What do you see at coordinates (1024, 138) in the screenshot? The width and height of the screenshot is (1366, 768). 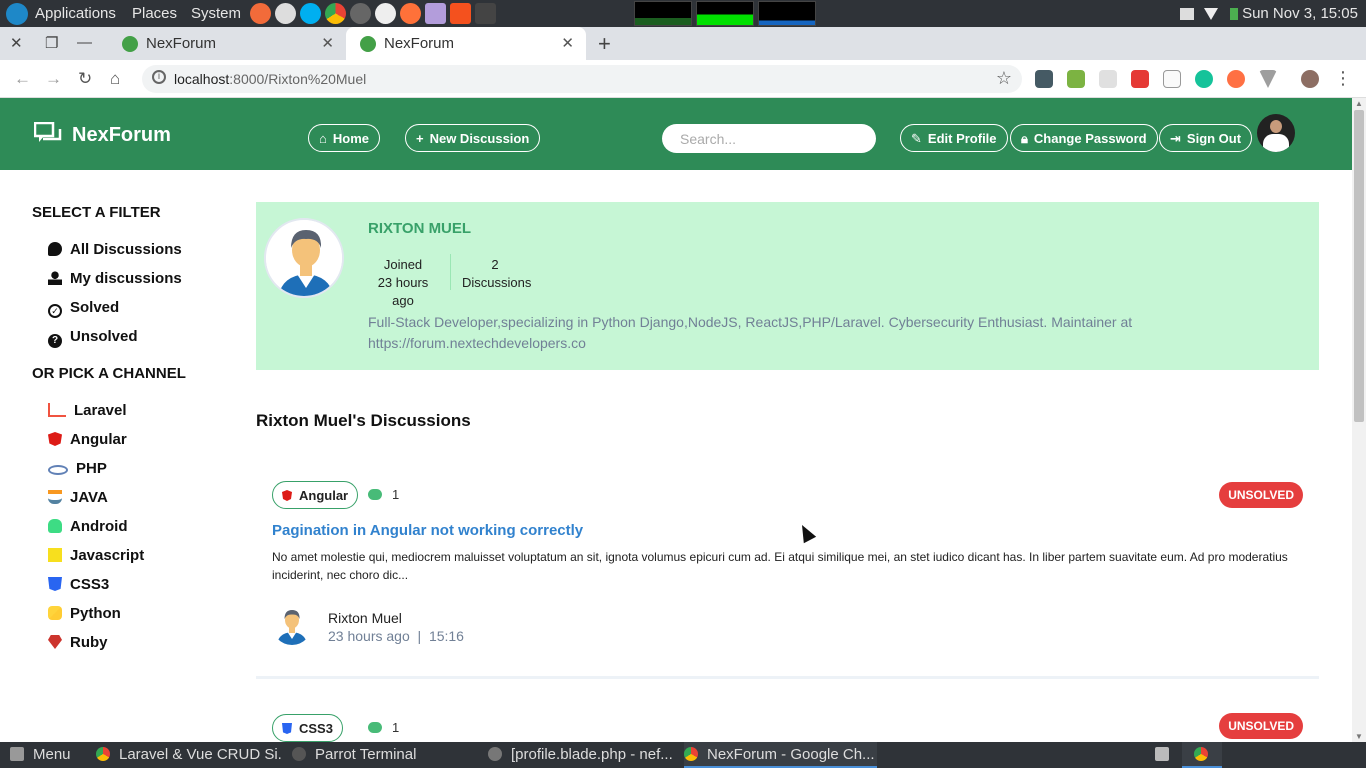 I see `lock-icon: 🔒︎` at bounding box center [1024, 138].